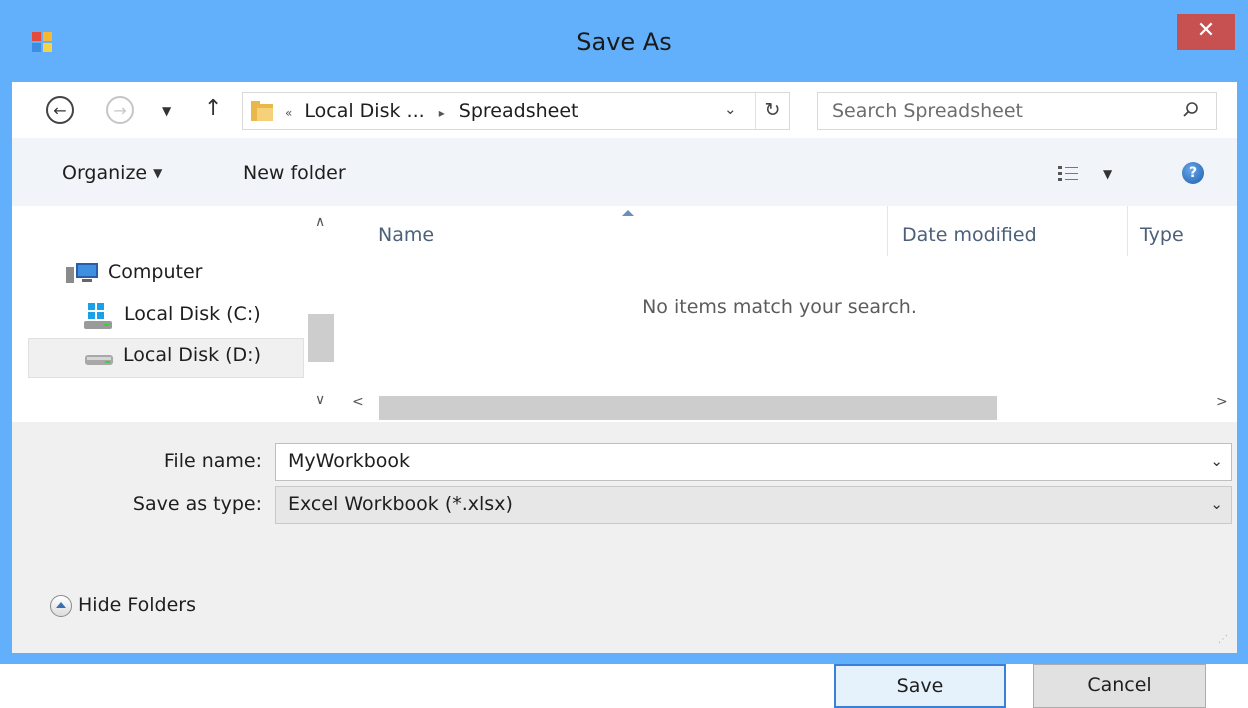 The width and height of the screenshot is (1248, 708). I want to click on navigation-pane-scrollbar: ∧ ∨, so click(325, 314).